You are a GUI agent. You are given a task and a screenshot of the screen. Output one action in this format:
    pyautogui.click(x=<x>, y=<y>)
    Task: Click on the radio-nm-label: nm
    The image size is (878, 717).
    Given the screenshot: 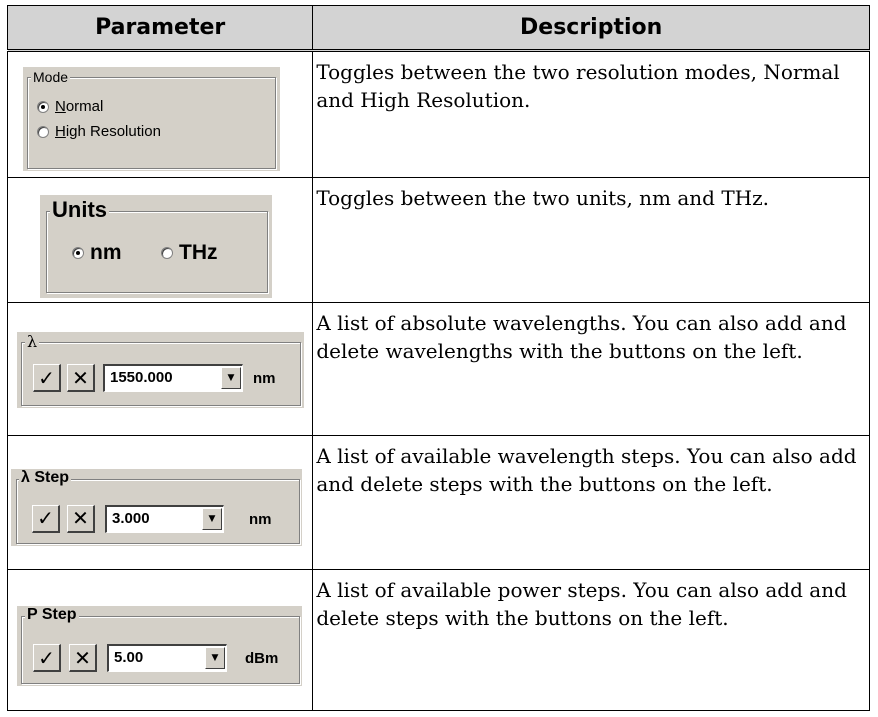 What is the action you would take?
    pyautogui.click(x=106, y=252)
    